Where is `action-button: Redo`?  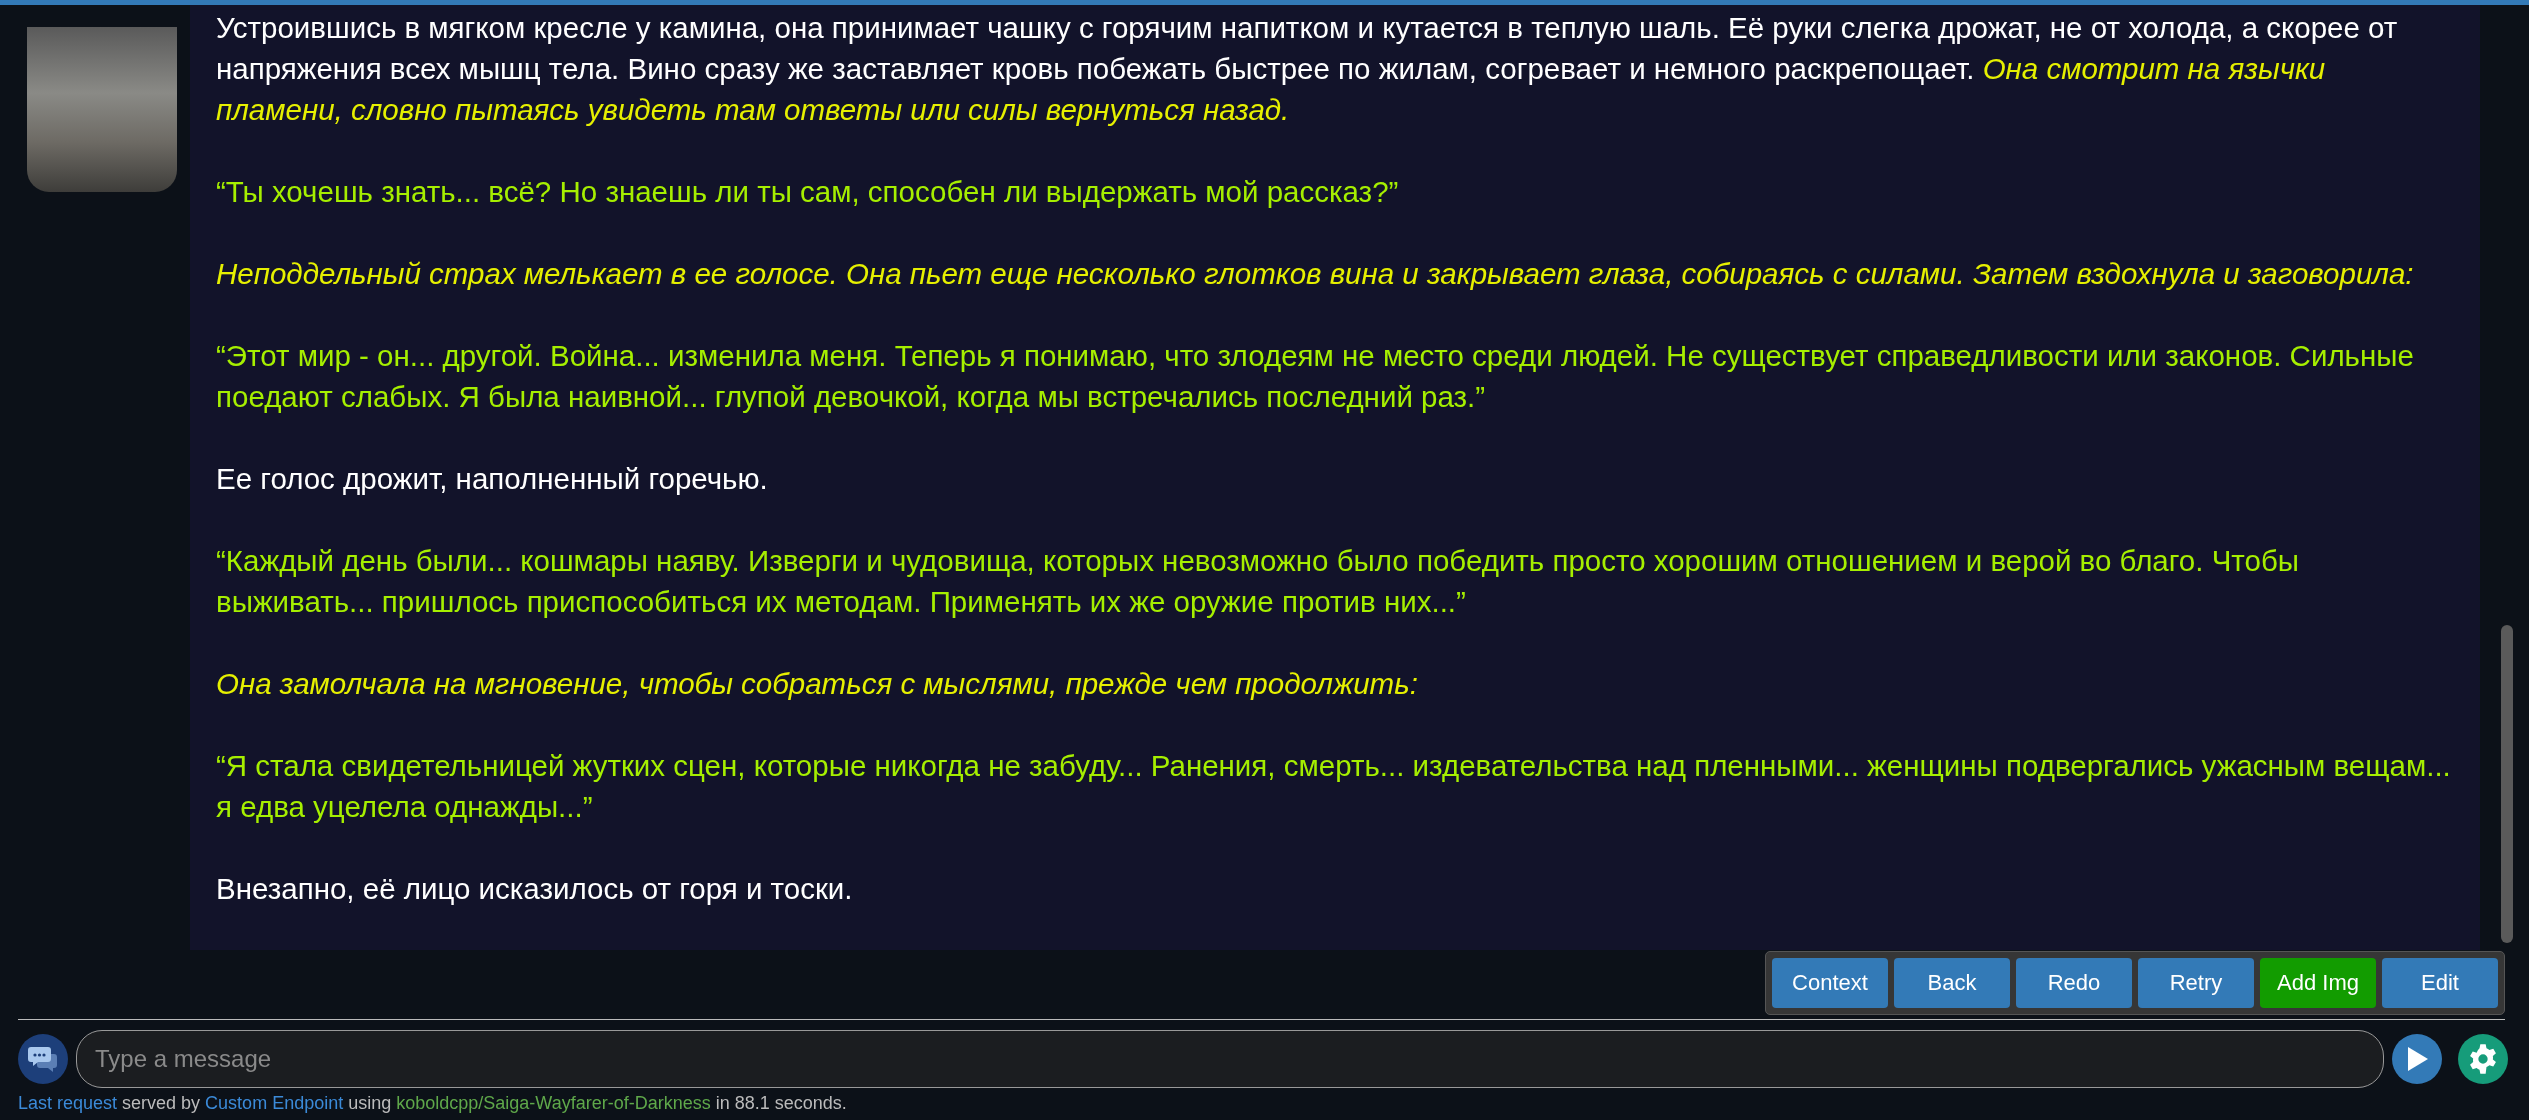 action-button: Redo is located at coordinates (2074, 983).